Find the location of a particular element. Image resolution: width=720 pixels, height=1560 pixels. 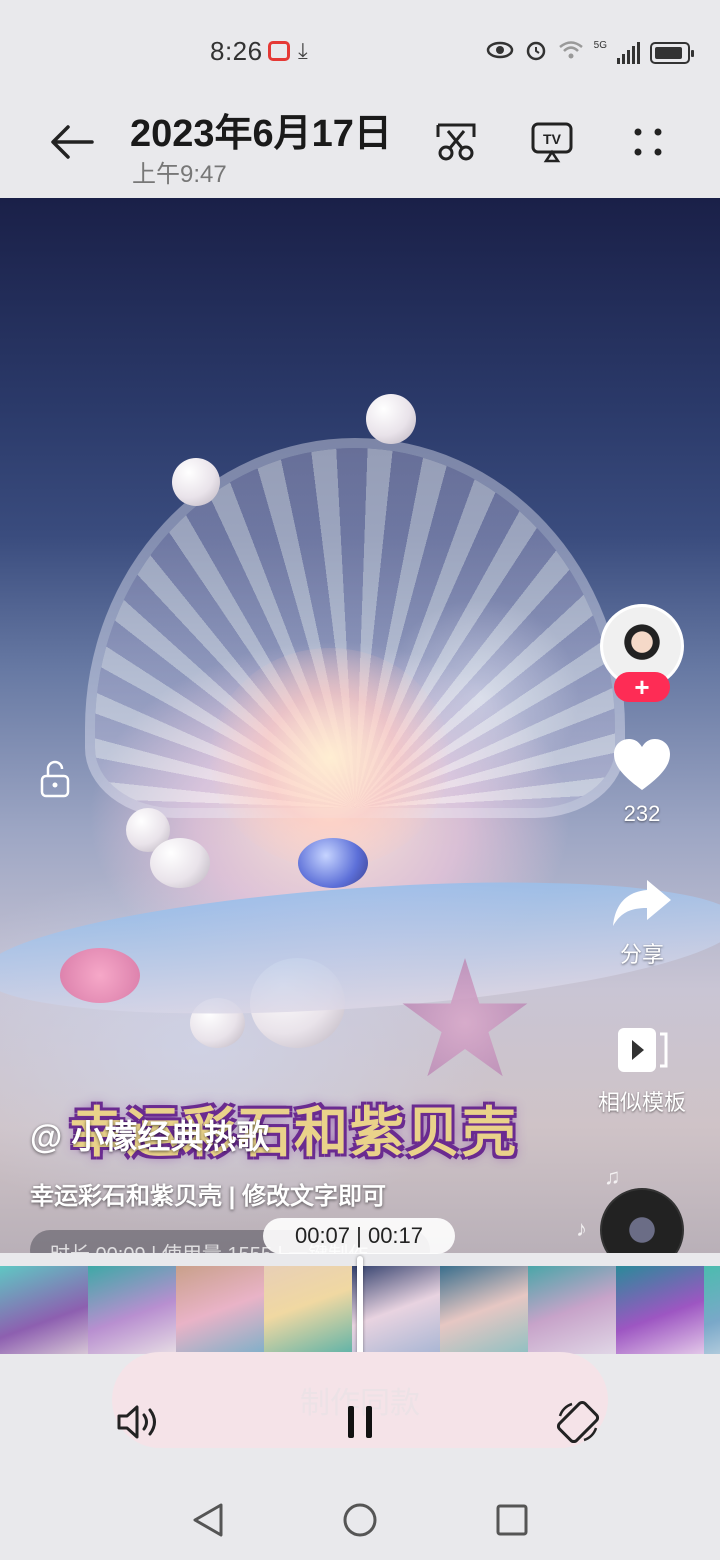

rotate-button is located at coordinates (578, 1422).